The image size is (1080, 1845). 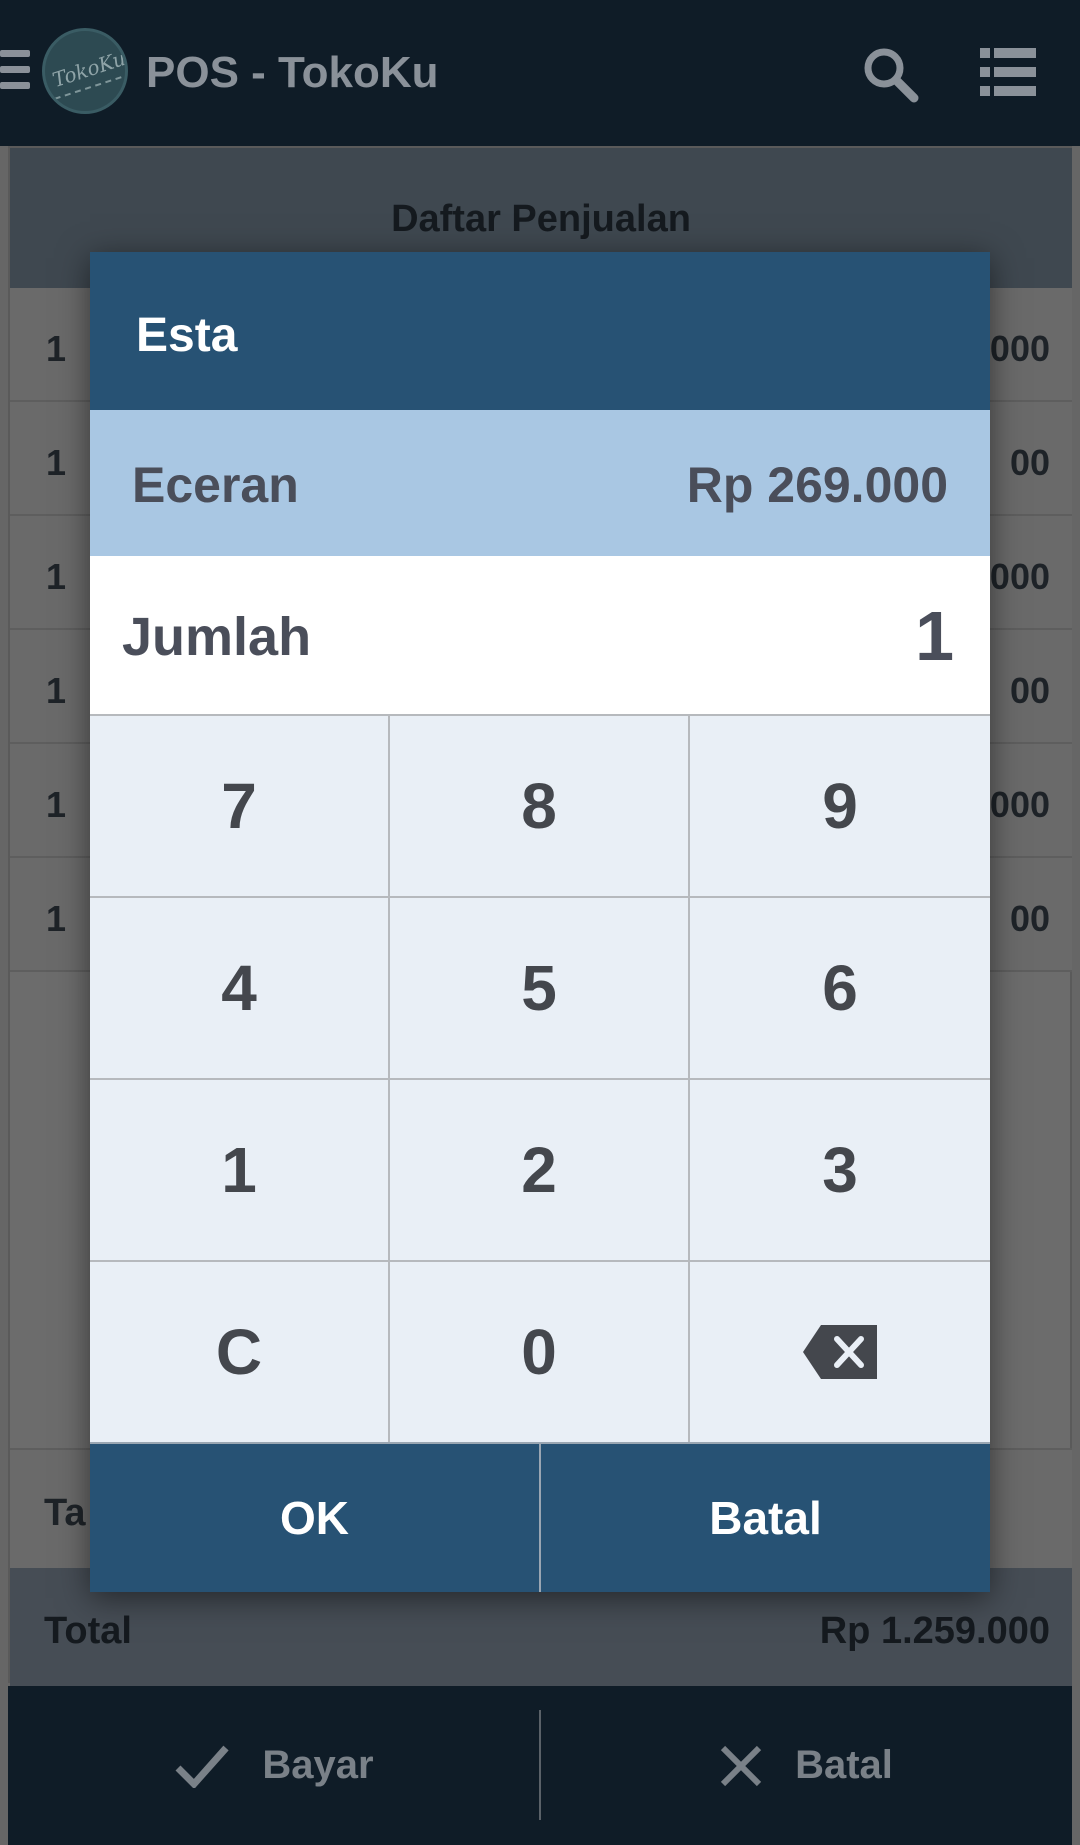 I want to click on check-icon, so click(x=202, y=1766).